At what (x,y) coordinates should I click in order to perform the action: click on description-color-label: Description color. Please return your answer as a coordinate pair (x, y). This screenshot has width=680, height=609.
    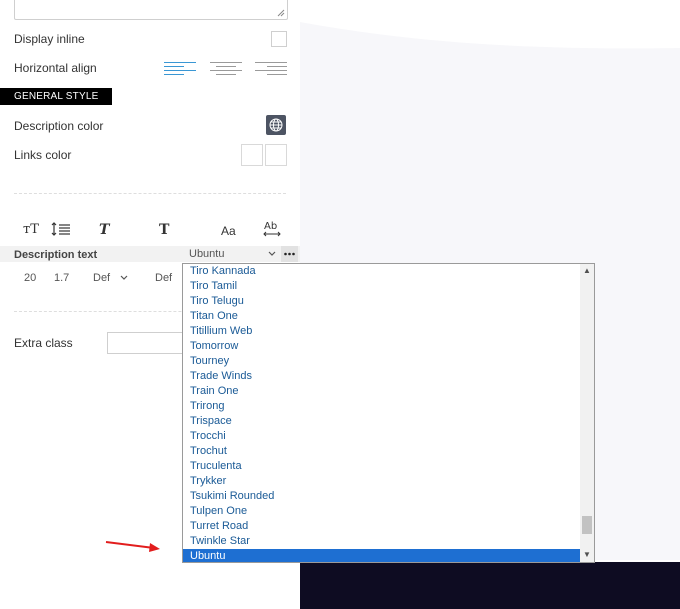
    Looking at the image, I should click on (59, 126).